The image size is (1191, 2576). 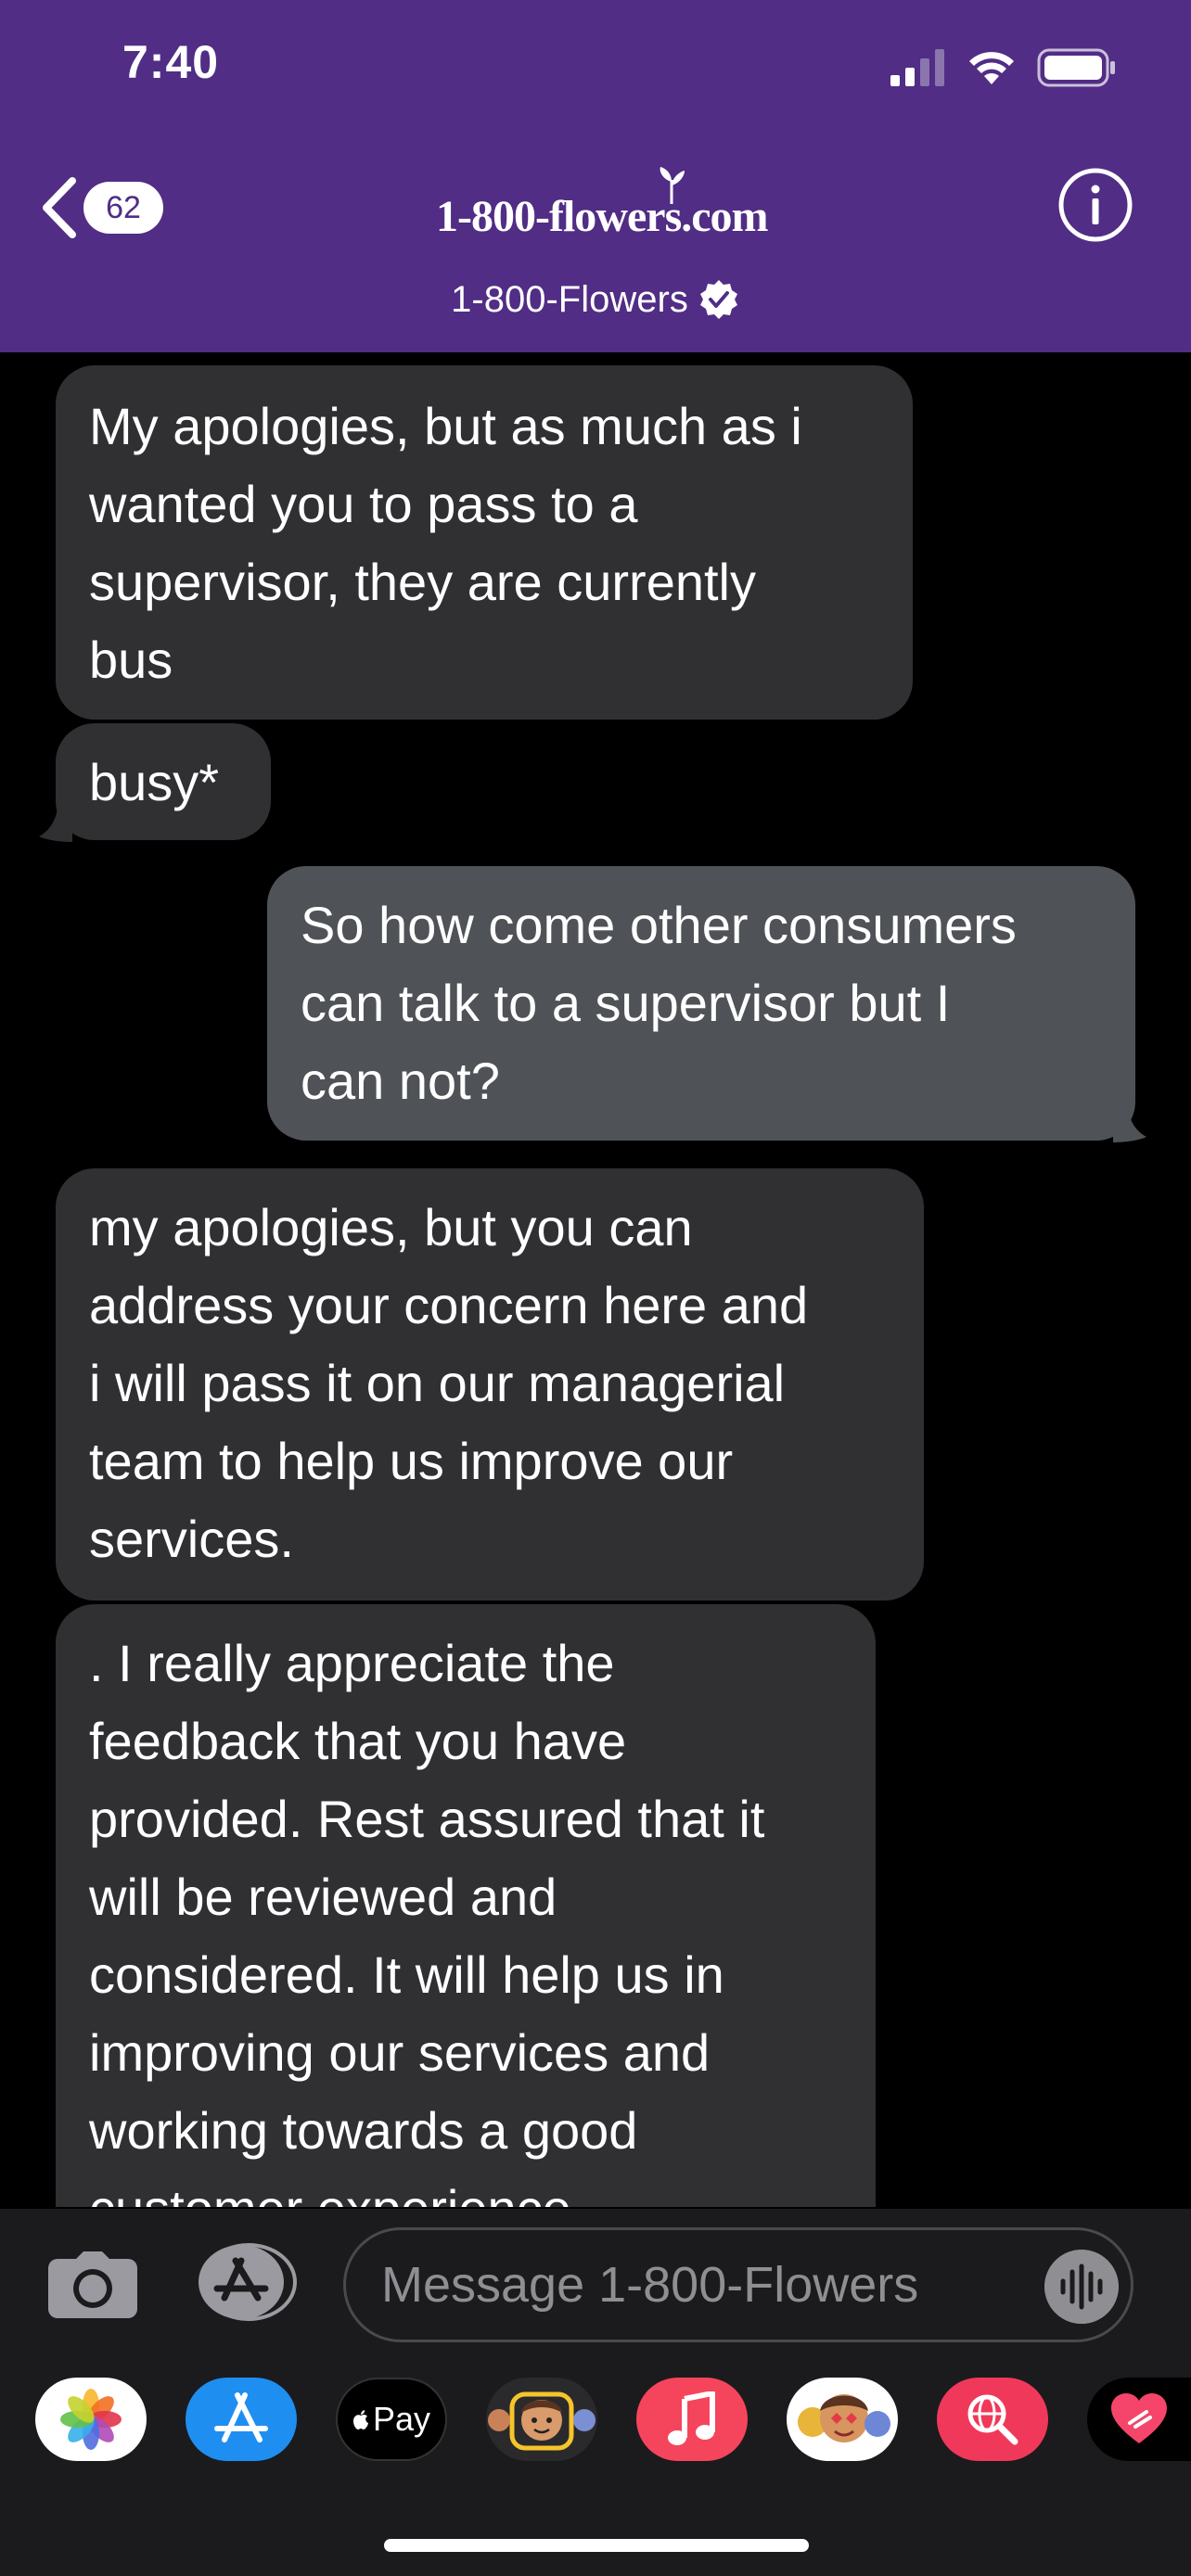 What do you see at coordinates (164, 782) in the screenshot?
I see `message-bubble-incoming: busy*` at bounding box center [164, 782].